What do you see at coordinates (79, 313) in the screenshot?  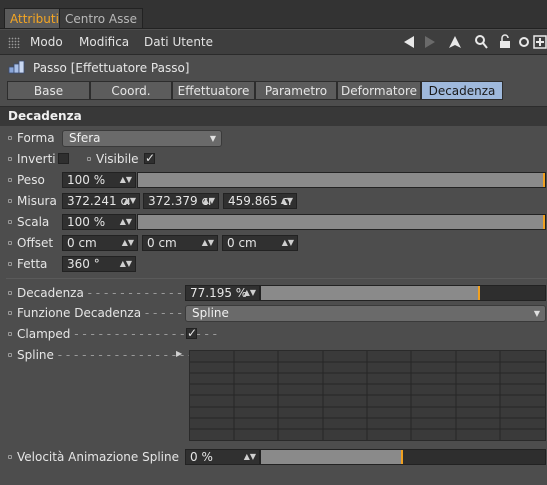 I see `funzione-label-text: Funzione Decadenza` at bounding box center [79, 313].